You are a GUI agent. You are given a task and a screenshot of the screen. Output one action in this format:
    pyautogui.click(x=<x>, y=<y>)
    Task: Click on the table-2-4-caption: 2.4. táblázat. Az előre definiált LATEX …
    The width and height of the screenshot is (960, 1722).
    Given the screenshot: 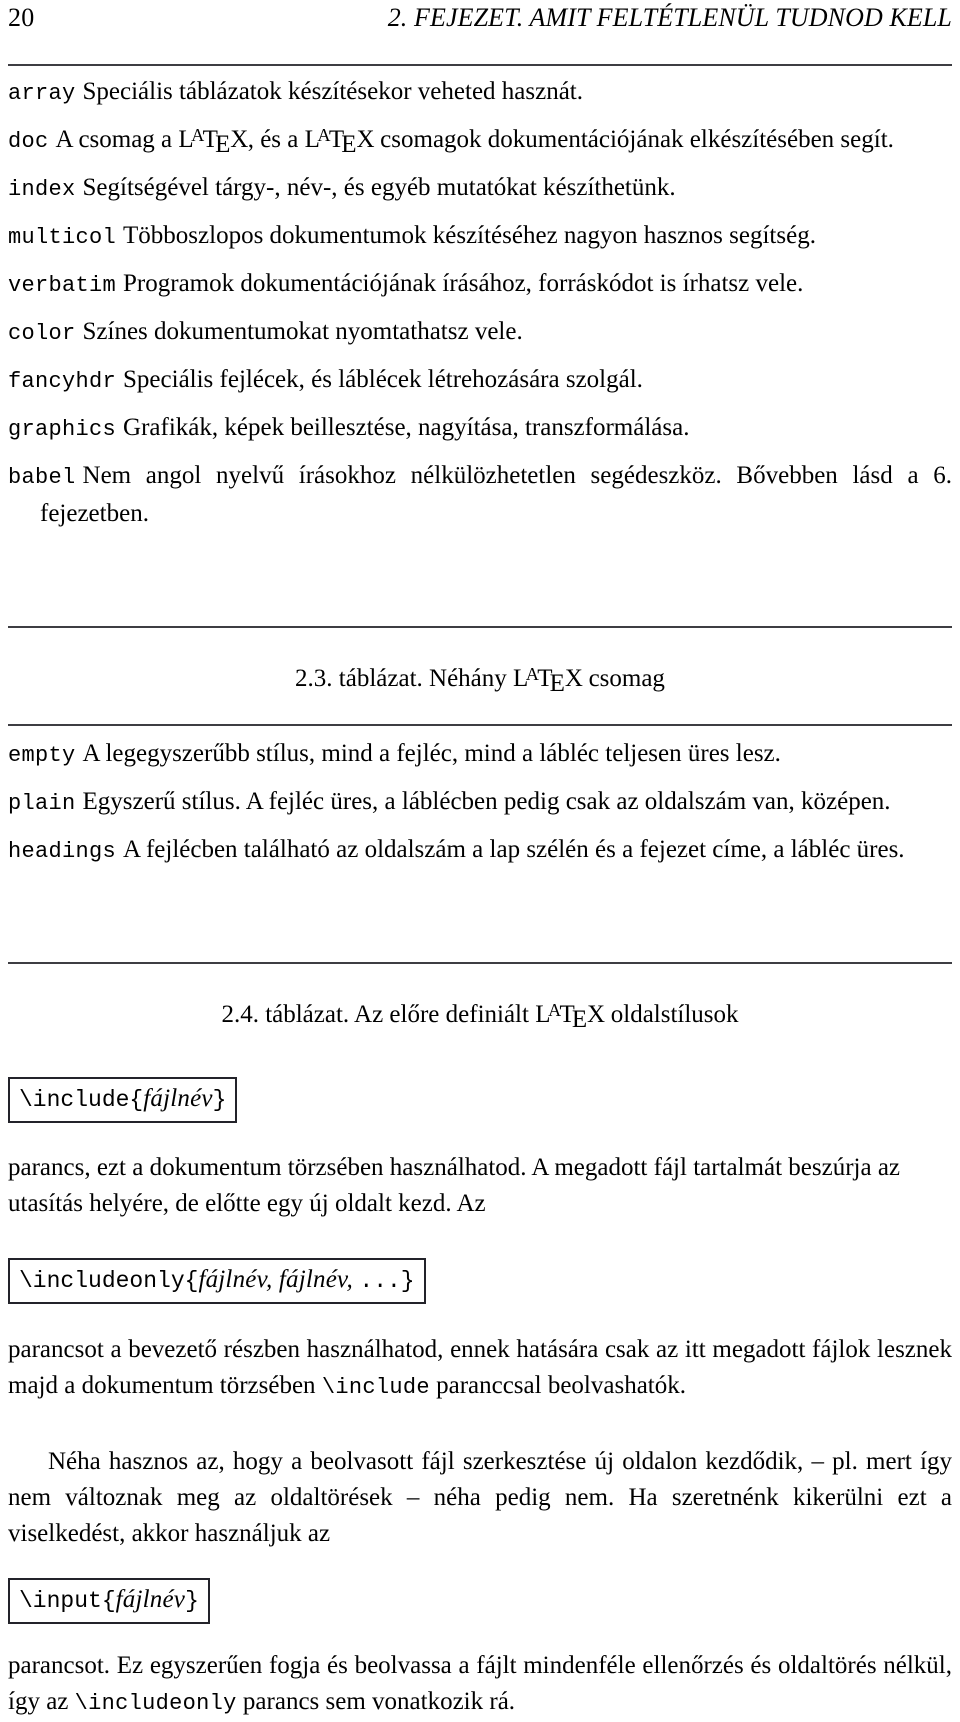 What is the action you would take?
    pyautogui.click(x=480, y=1015)
    